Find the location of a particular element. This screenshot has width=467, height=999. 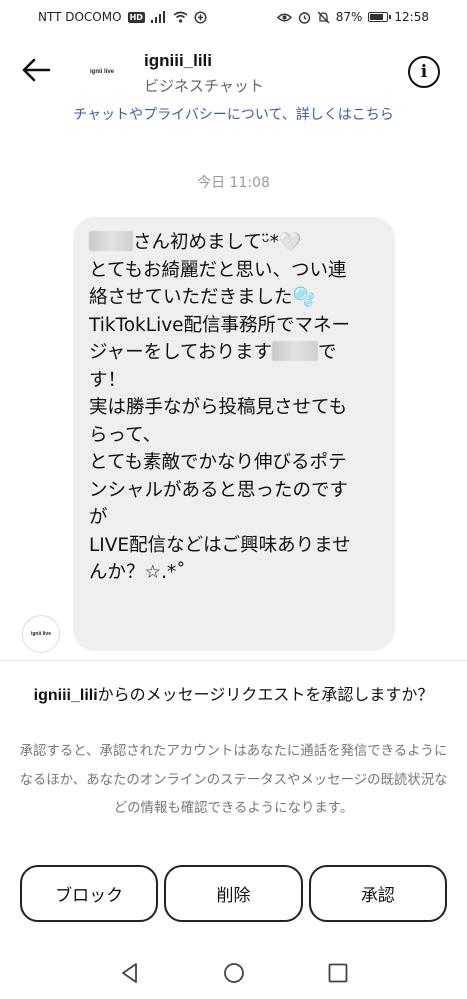

back-button is located at coordinates (36, 70).